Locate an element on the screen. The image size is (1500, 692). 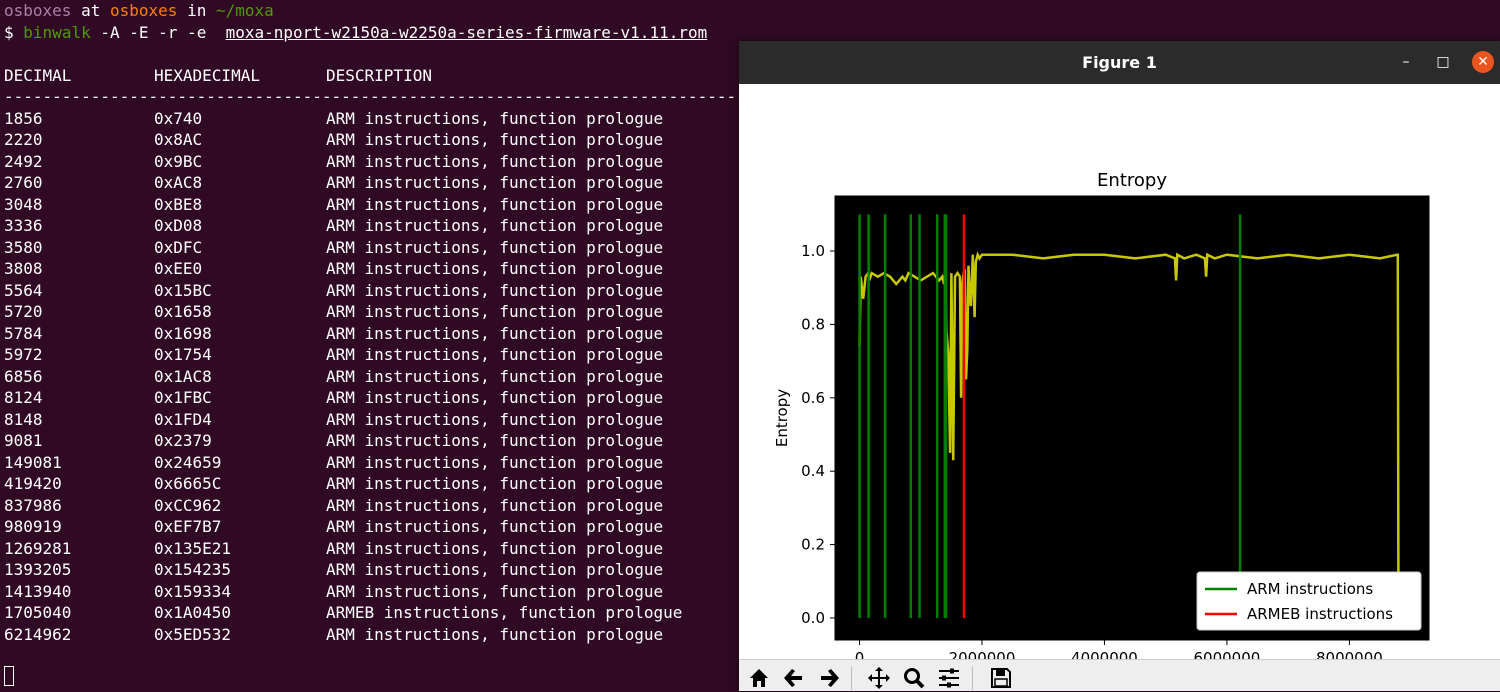
prompt-line: osboxes at osboxes in ~/moxa is located at coordinates (139, 11).